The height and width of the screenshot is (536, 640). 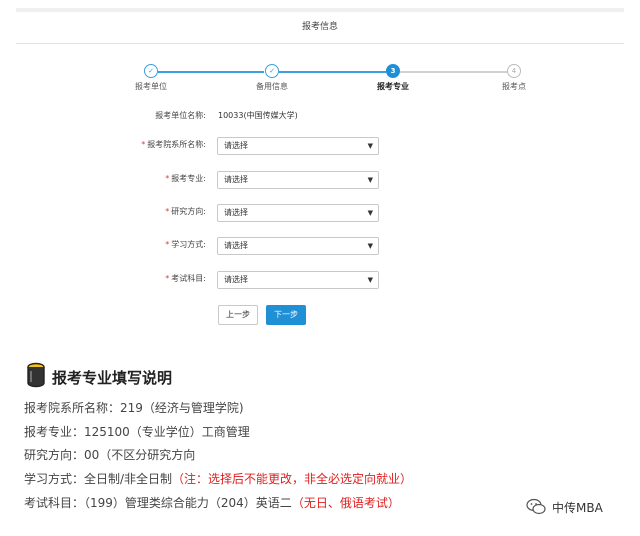 I want to click on step-4: 4 报考点, so click(x=514, y=78).